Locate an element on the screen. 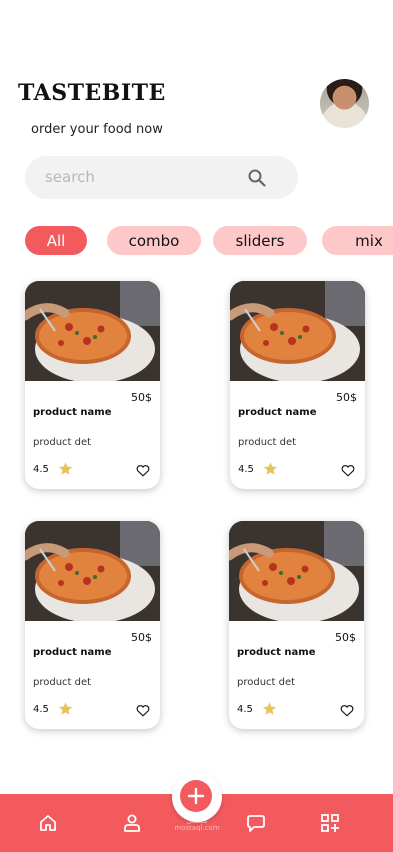 Image resolution: width=393 pixels, height=852 pixels. chat-icon is located at coordinates (256, 823).